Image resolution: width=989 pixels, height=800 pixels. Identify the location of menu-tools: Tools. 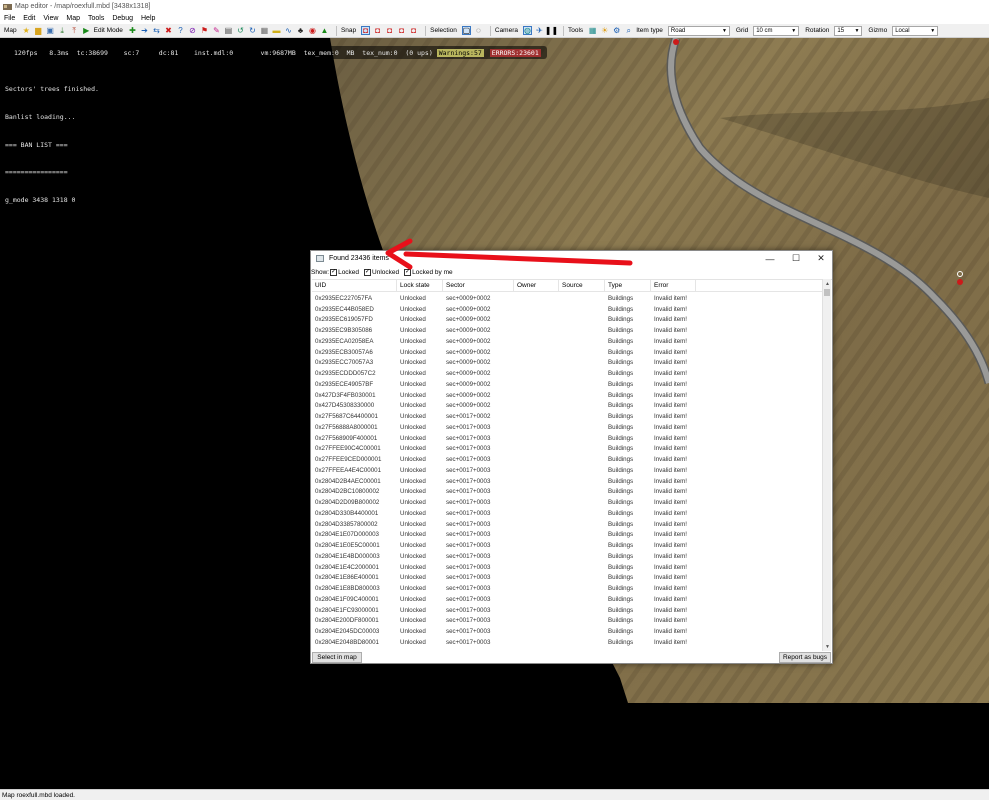
(96, 18).